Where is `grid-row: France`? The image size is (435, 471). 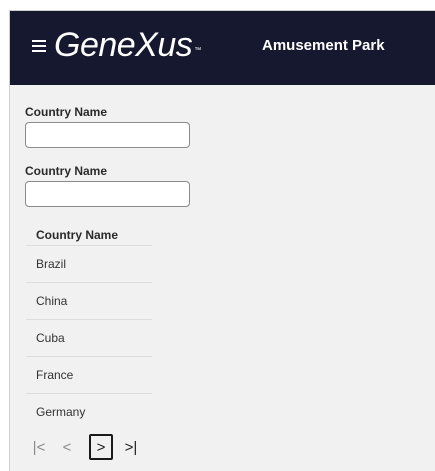 grid-row: France is located at coordinates (89, 375).